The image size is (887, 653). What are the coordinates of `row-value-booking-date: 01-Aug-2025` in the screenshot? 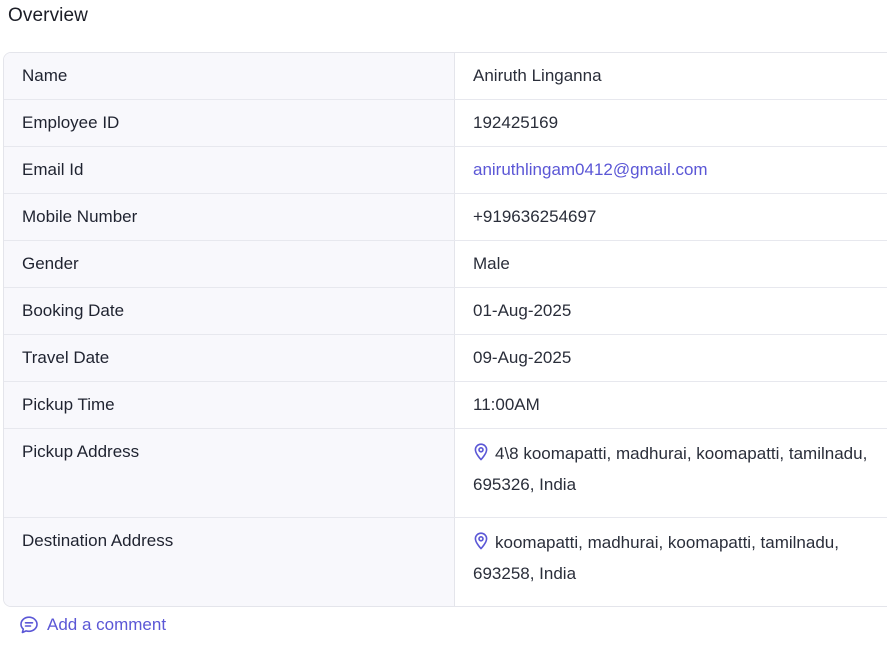 It's located at (522, 310).